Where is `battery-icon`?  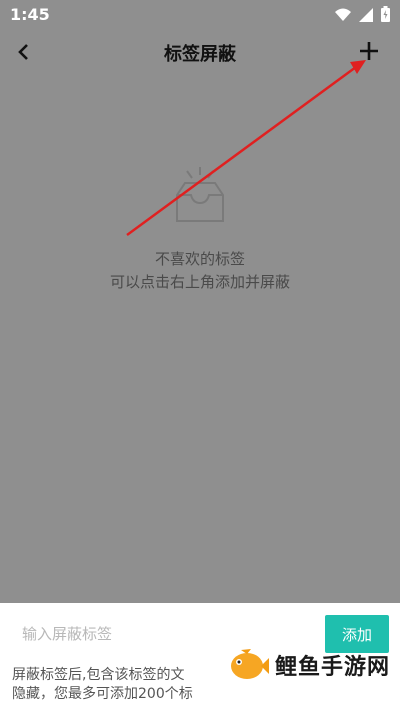
battery-icon is located at coordinates (385, 16).